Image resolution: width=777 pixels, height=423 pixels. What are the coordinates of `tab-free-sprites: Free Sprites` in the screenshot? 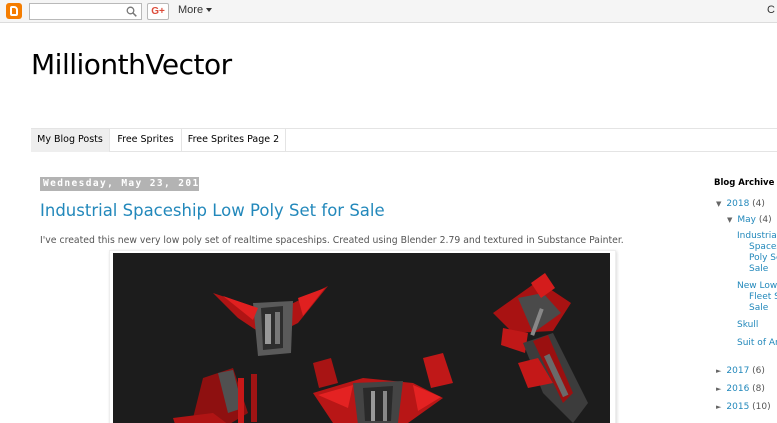 It's located at (146, 140).